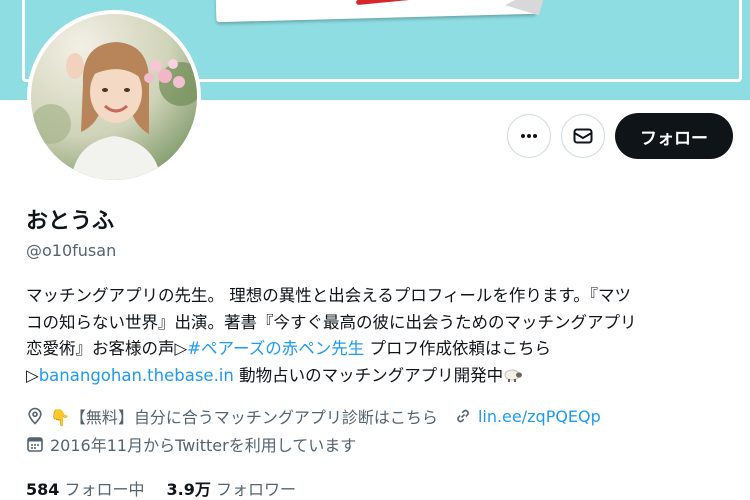 The image size is (750, 500). I want to click on message-button, so click(583, 136).